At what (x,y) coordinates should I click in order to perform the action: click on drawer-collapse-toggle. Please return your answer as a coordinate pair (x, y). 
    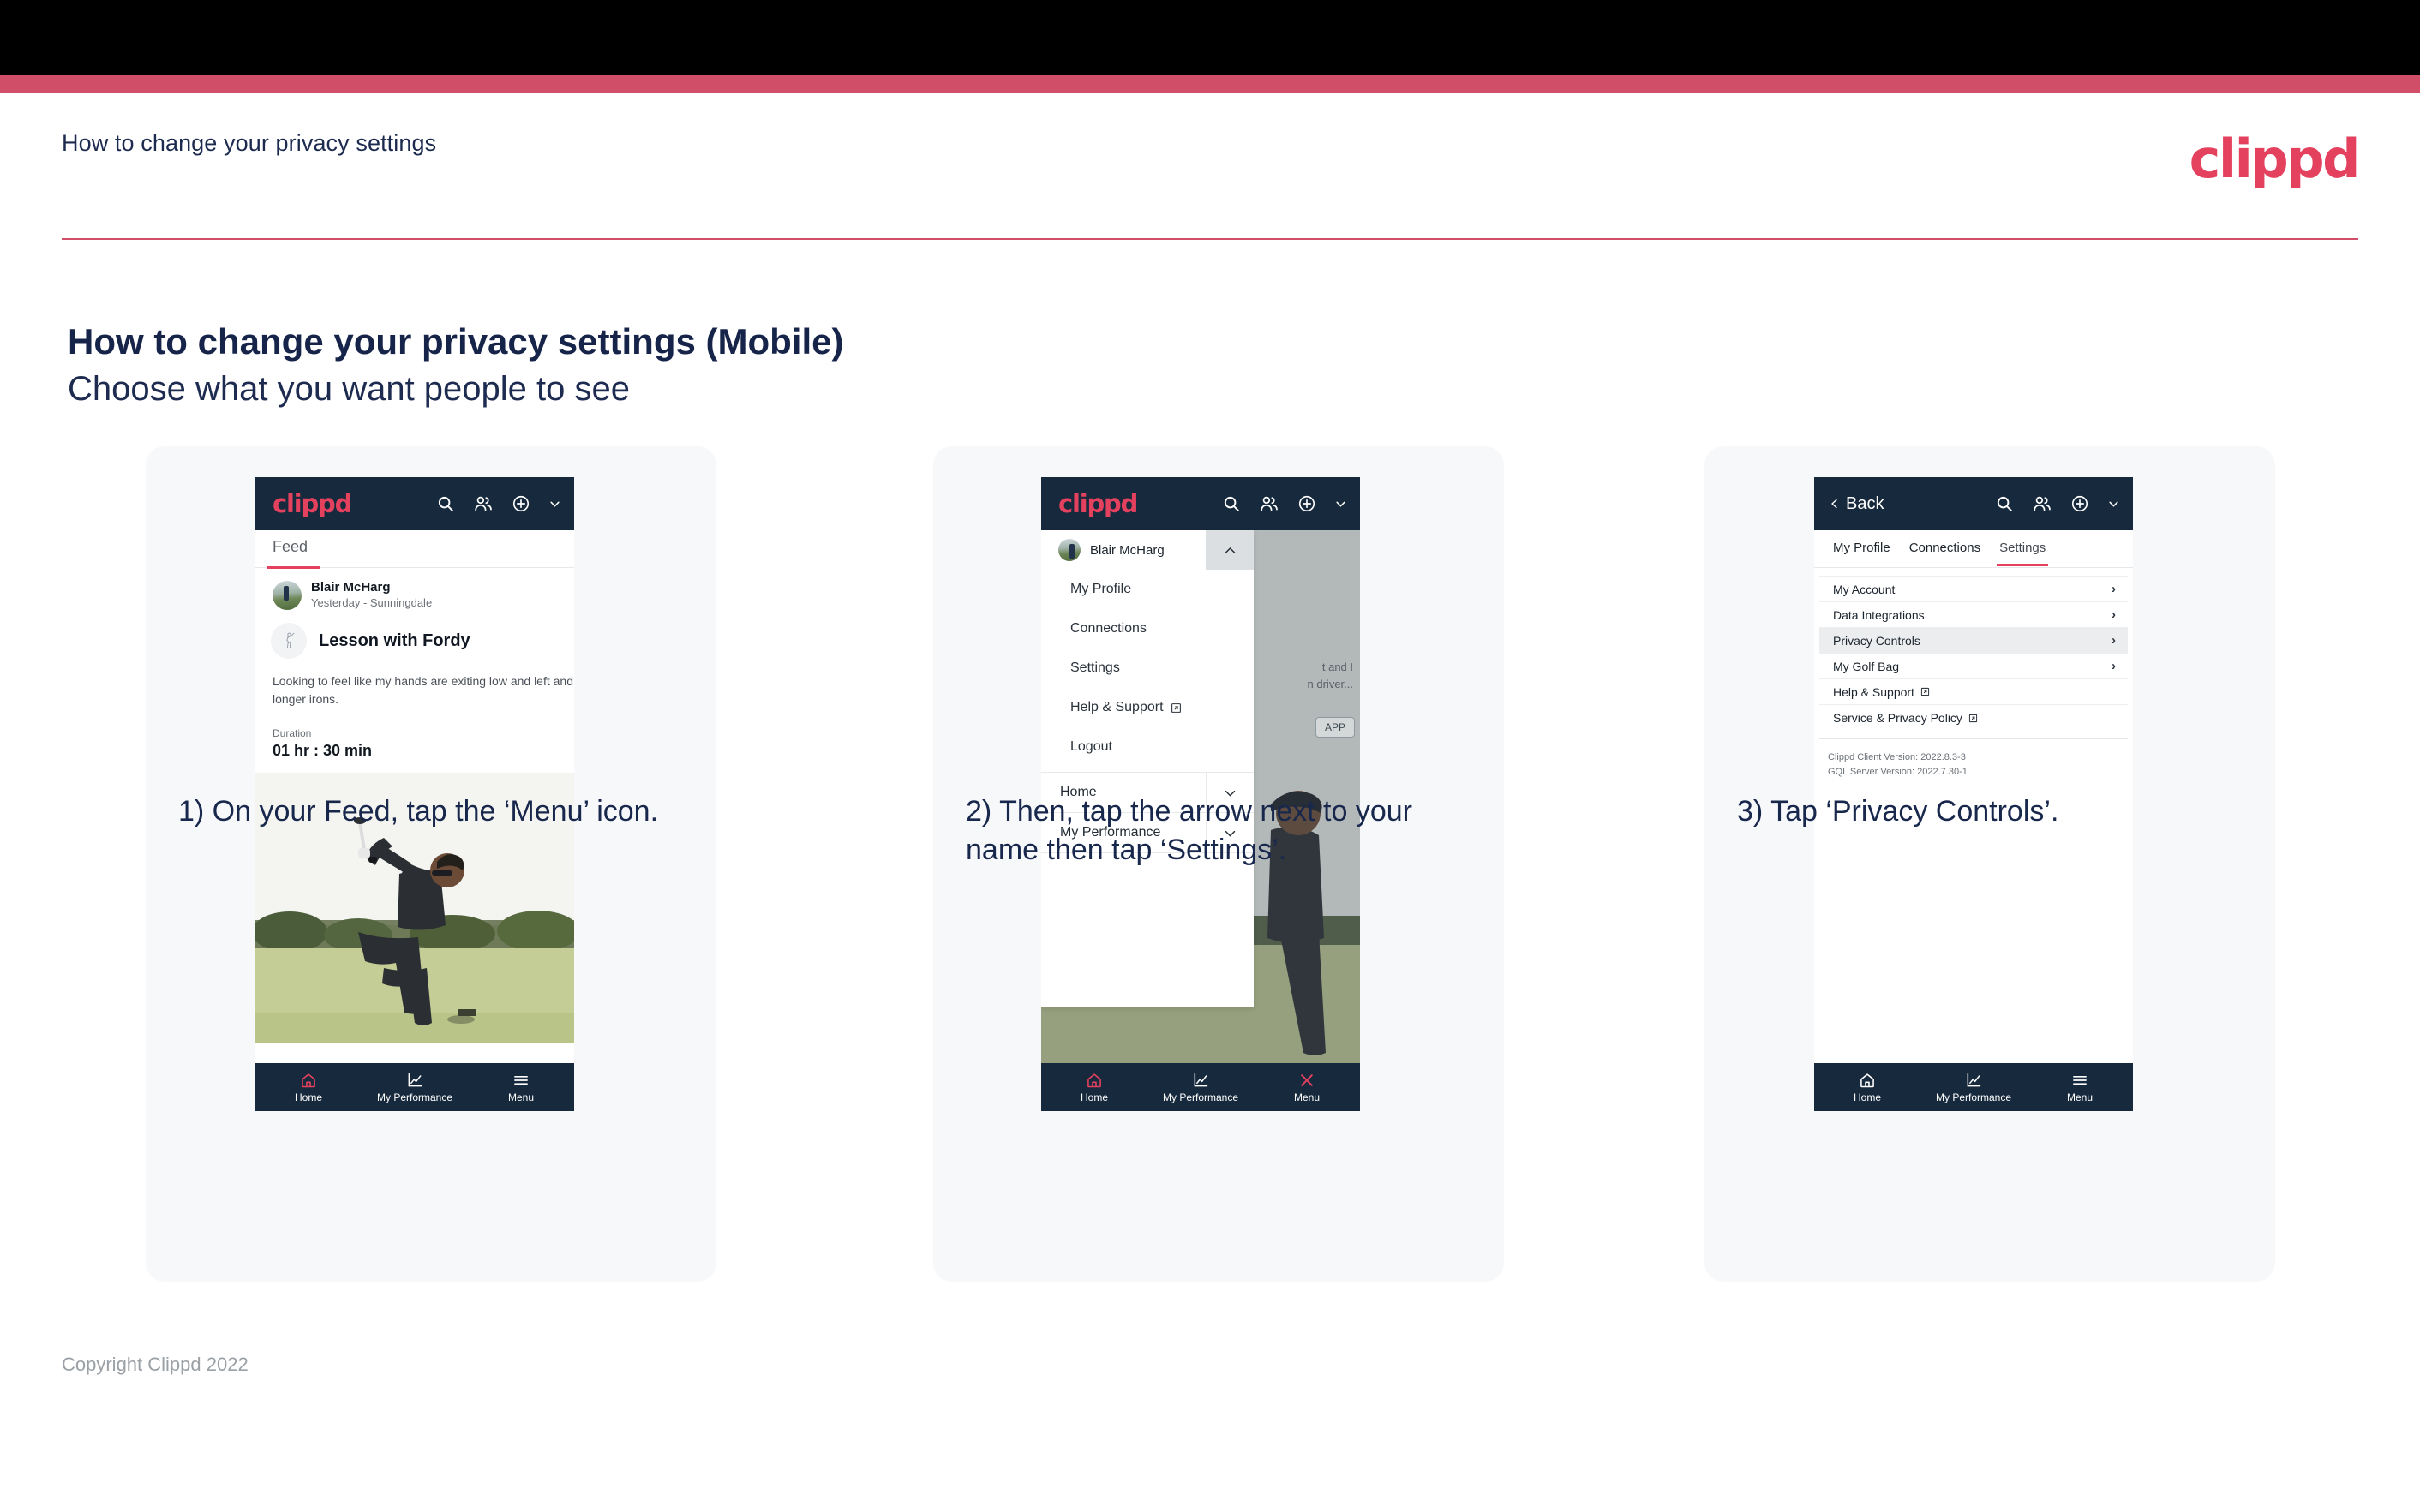
    Looking at the image, I should click on (1230, 550).